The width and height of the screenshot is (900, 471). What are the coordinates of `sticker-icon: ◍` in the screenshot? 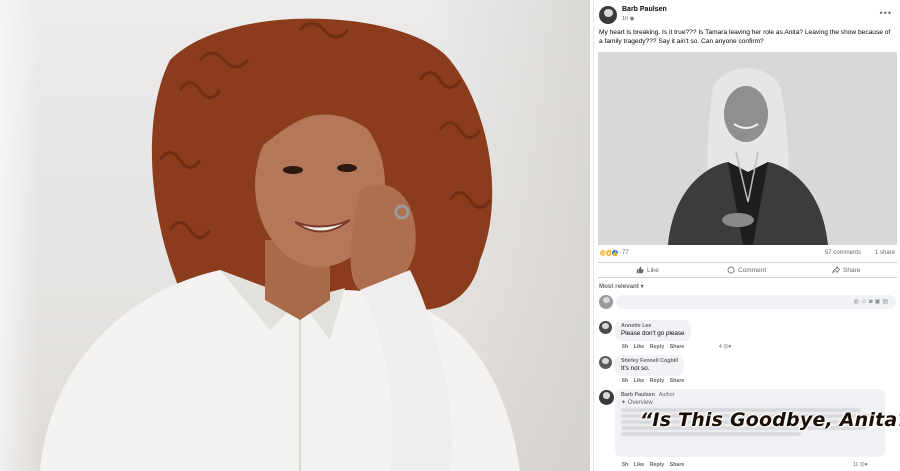 It's located at (857, 302).